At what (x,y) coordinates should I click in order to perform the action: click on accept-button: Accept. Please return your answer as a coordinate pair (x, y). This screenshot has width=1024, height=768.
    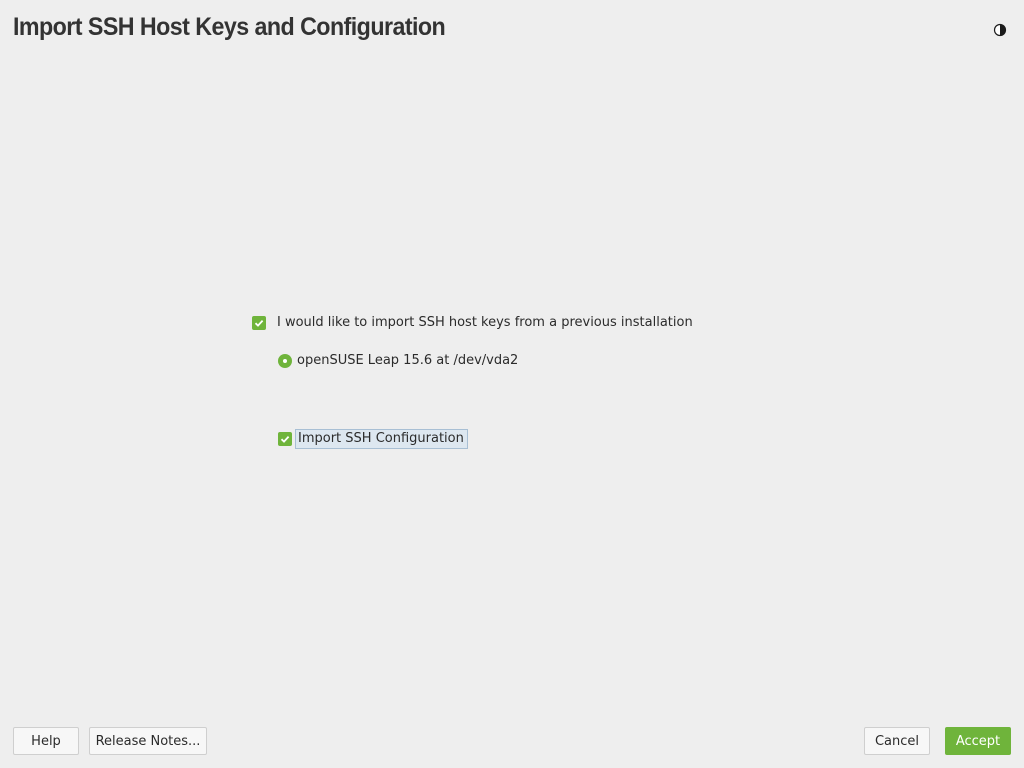
    Looking at the image, I should click on (978, 741).